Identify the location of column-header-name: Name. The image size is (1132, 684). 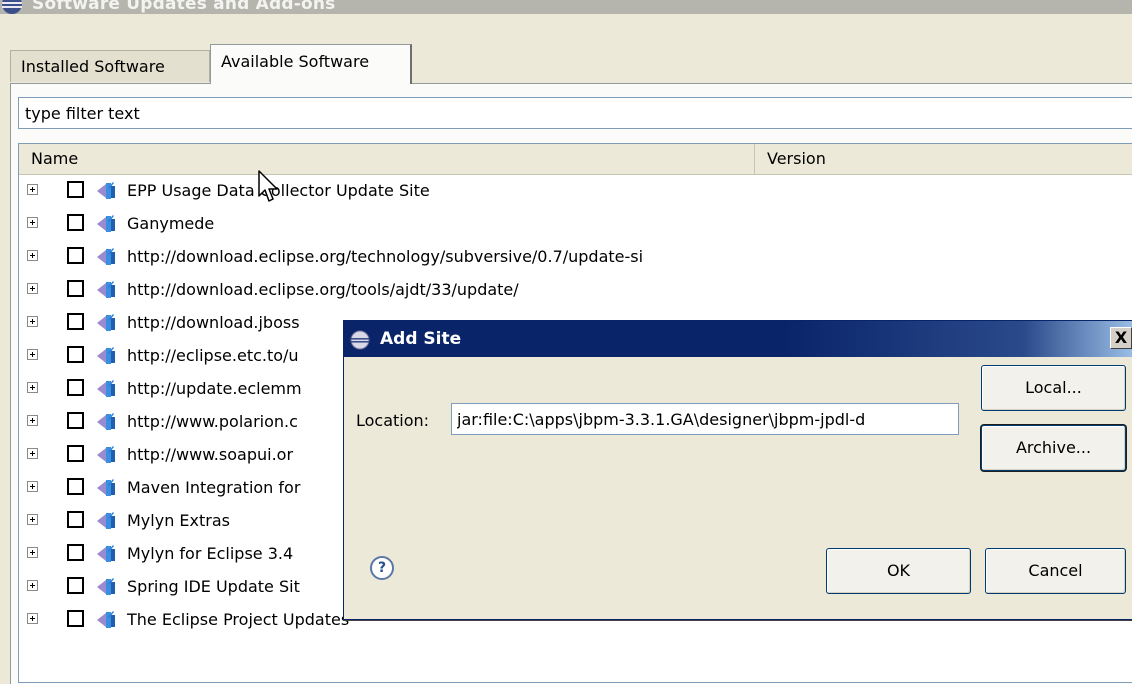
(387, 159).